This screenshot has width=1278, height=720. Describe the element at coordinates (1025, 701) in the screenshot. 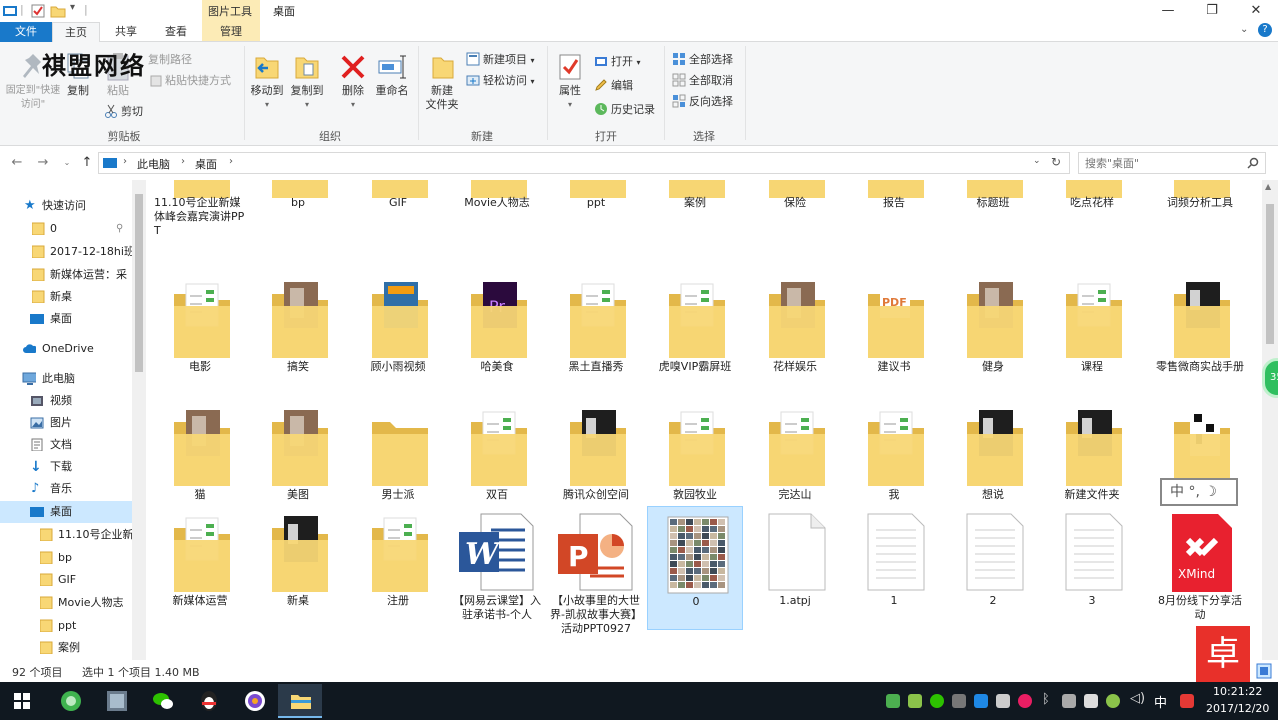

I see `tray-flower-icon` at that location.